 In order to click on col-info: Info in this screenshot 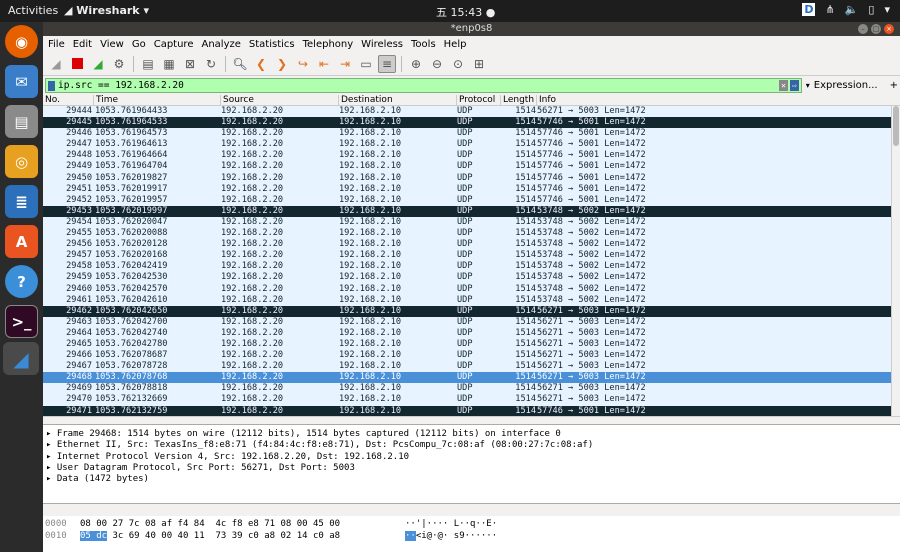, I will do `click(718, 100)`.